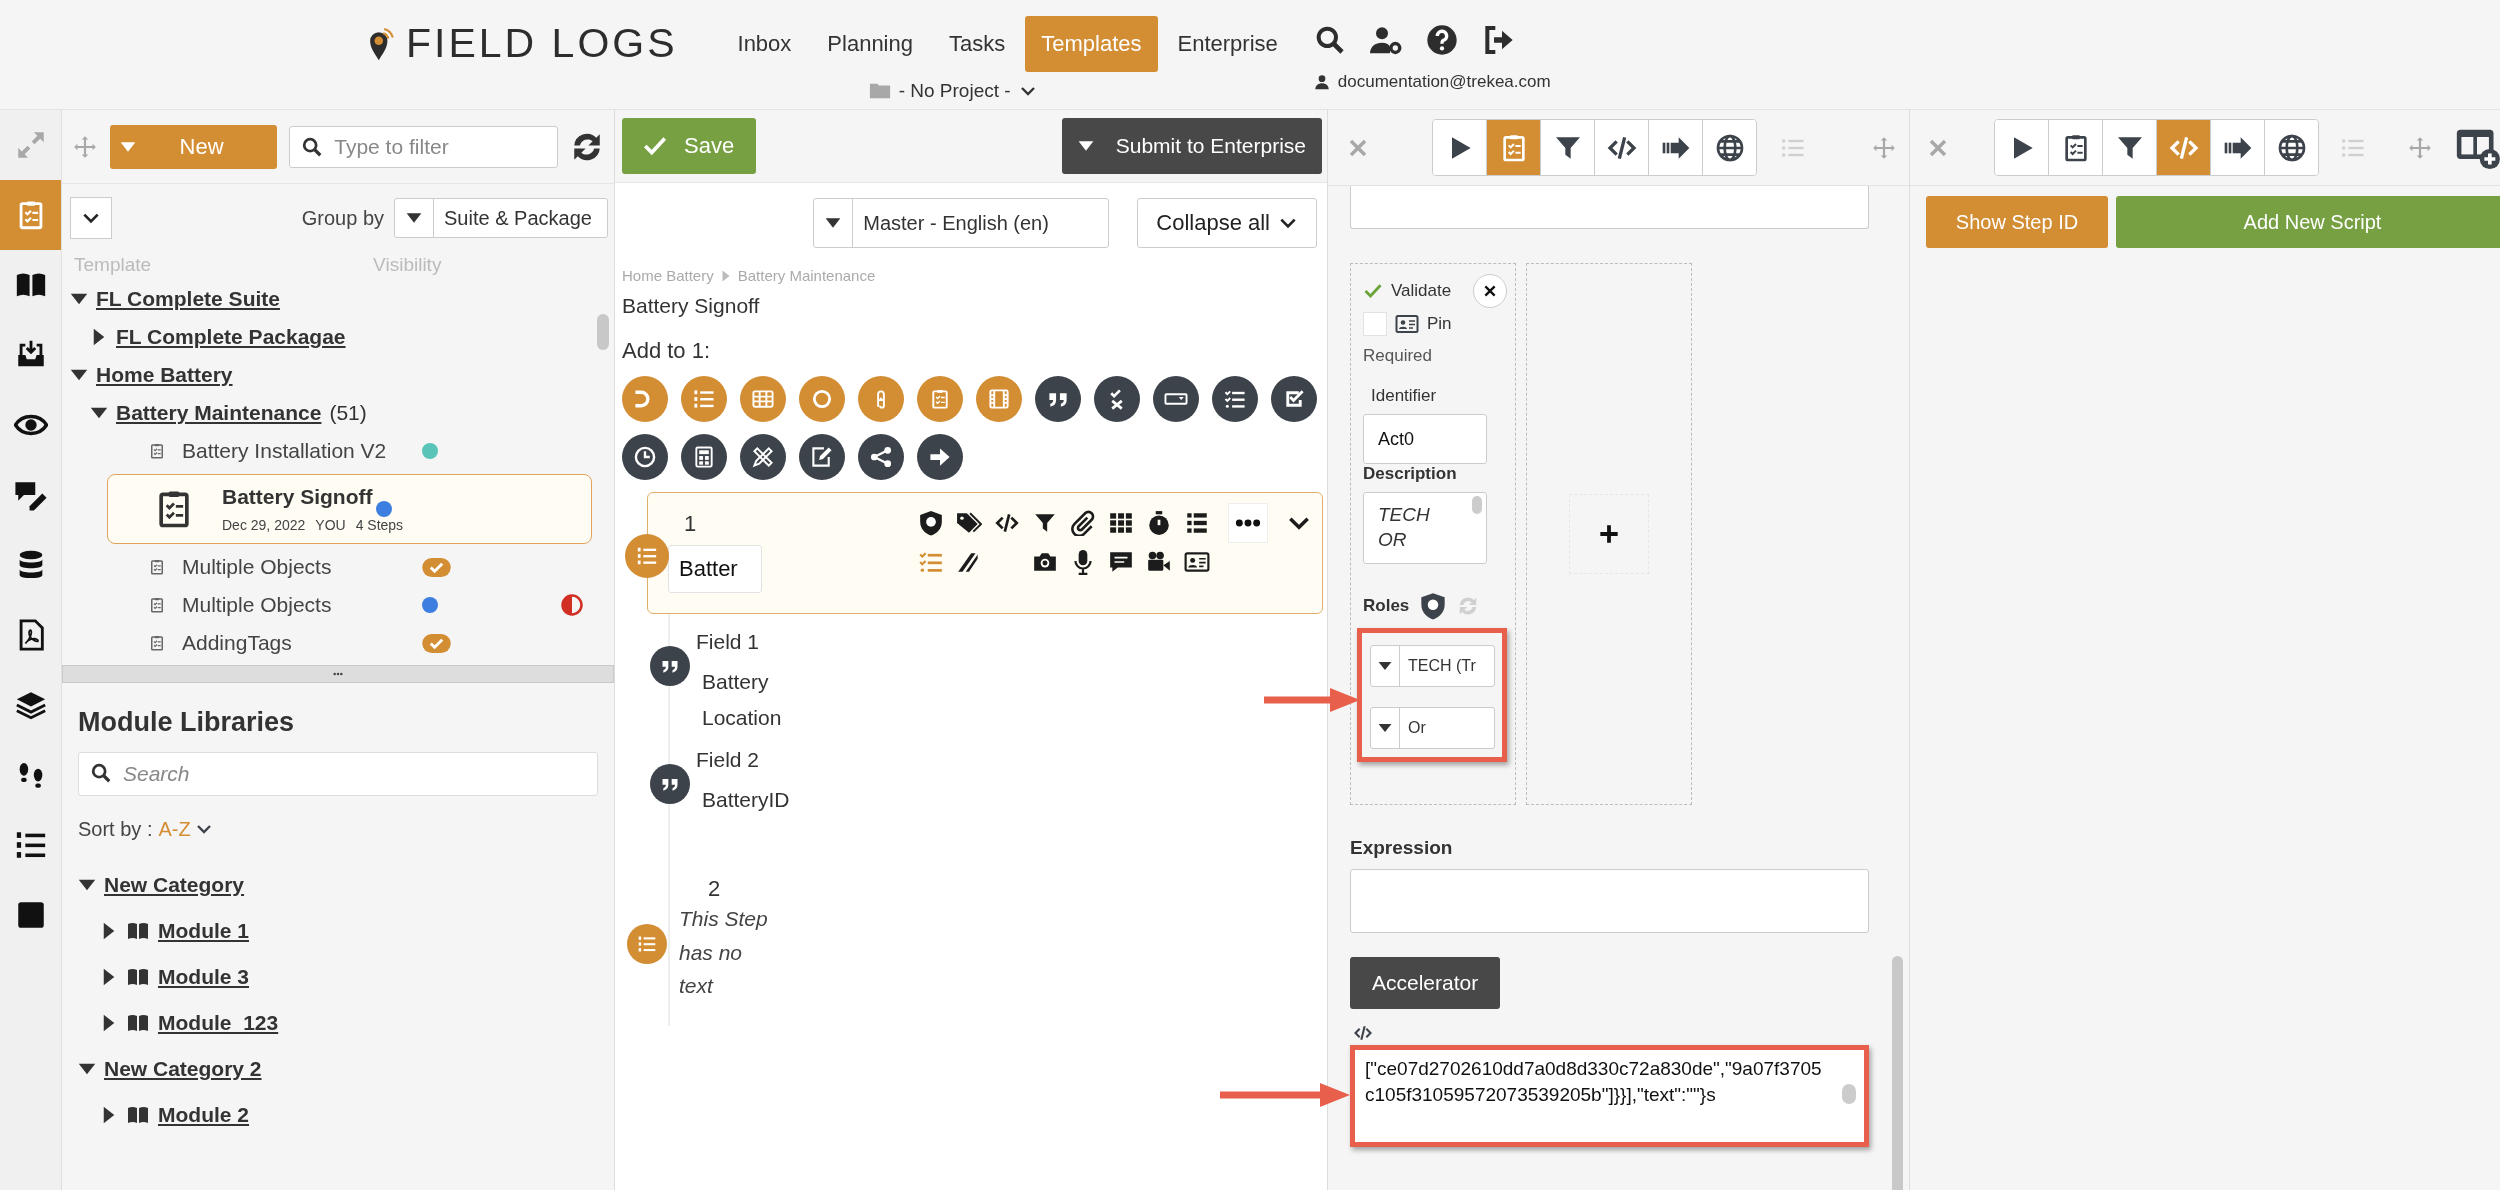  I want to click on category-link: New Category, so click(174, 885).